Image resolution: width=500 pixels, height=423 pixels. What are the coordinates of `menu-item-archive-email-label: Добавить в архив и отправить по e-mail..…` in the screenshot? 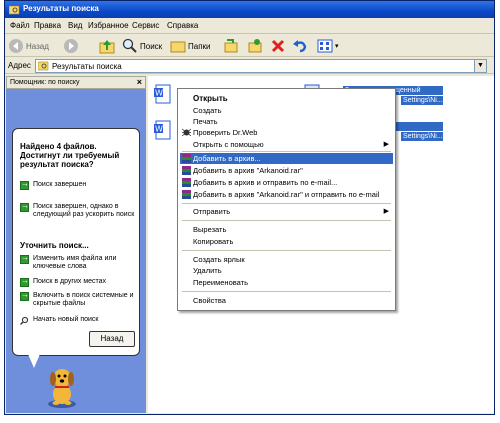 It's located at (265, 182).